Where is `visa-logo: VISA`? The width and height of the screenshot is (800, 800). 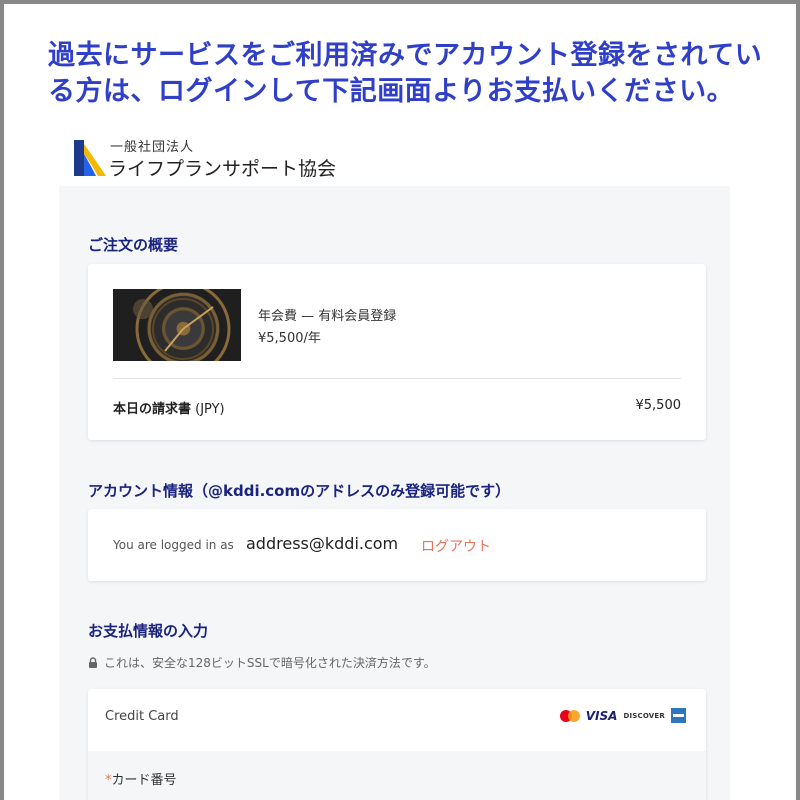 visa-logo: VISA is located at coordinates (601, 715).